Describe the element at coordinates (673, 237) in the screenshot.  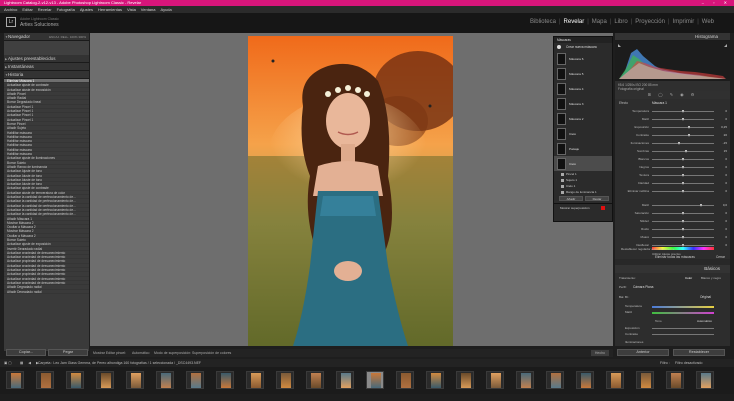
I see `mask-slider: Muaré 0` at that location.